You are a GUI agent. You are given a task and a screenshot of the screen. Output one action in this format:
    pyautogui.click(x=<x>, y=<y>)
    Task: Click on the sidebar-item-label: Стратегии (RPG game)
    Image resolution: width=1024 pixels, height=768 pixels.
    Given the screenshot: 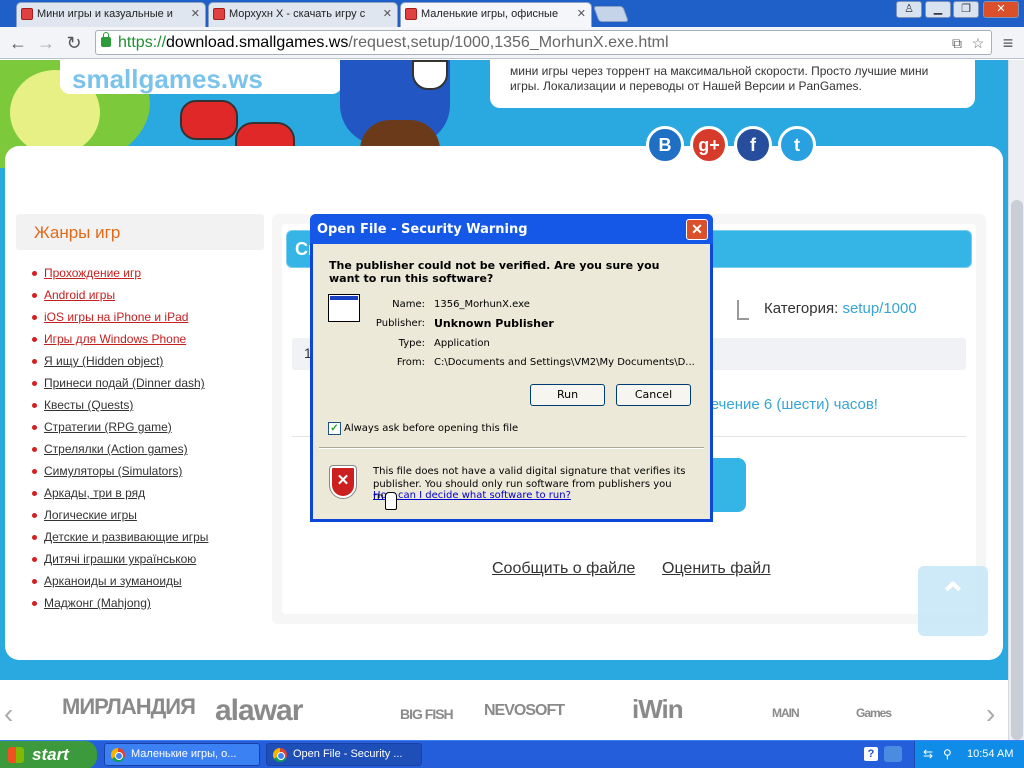 What is the action you would take?
    pyautogui.click(x=108, y=427)
    